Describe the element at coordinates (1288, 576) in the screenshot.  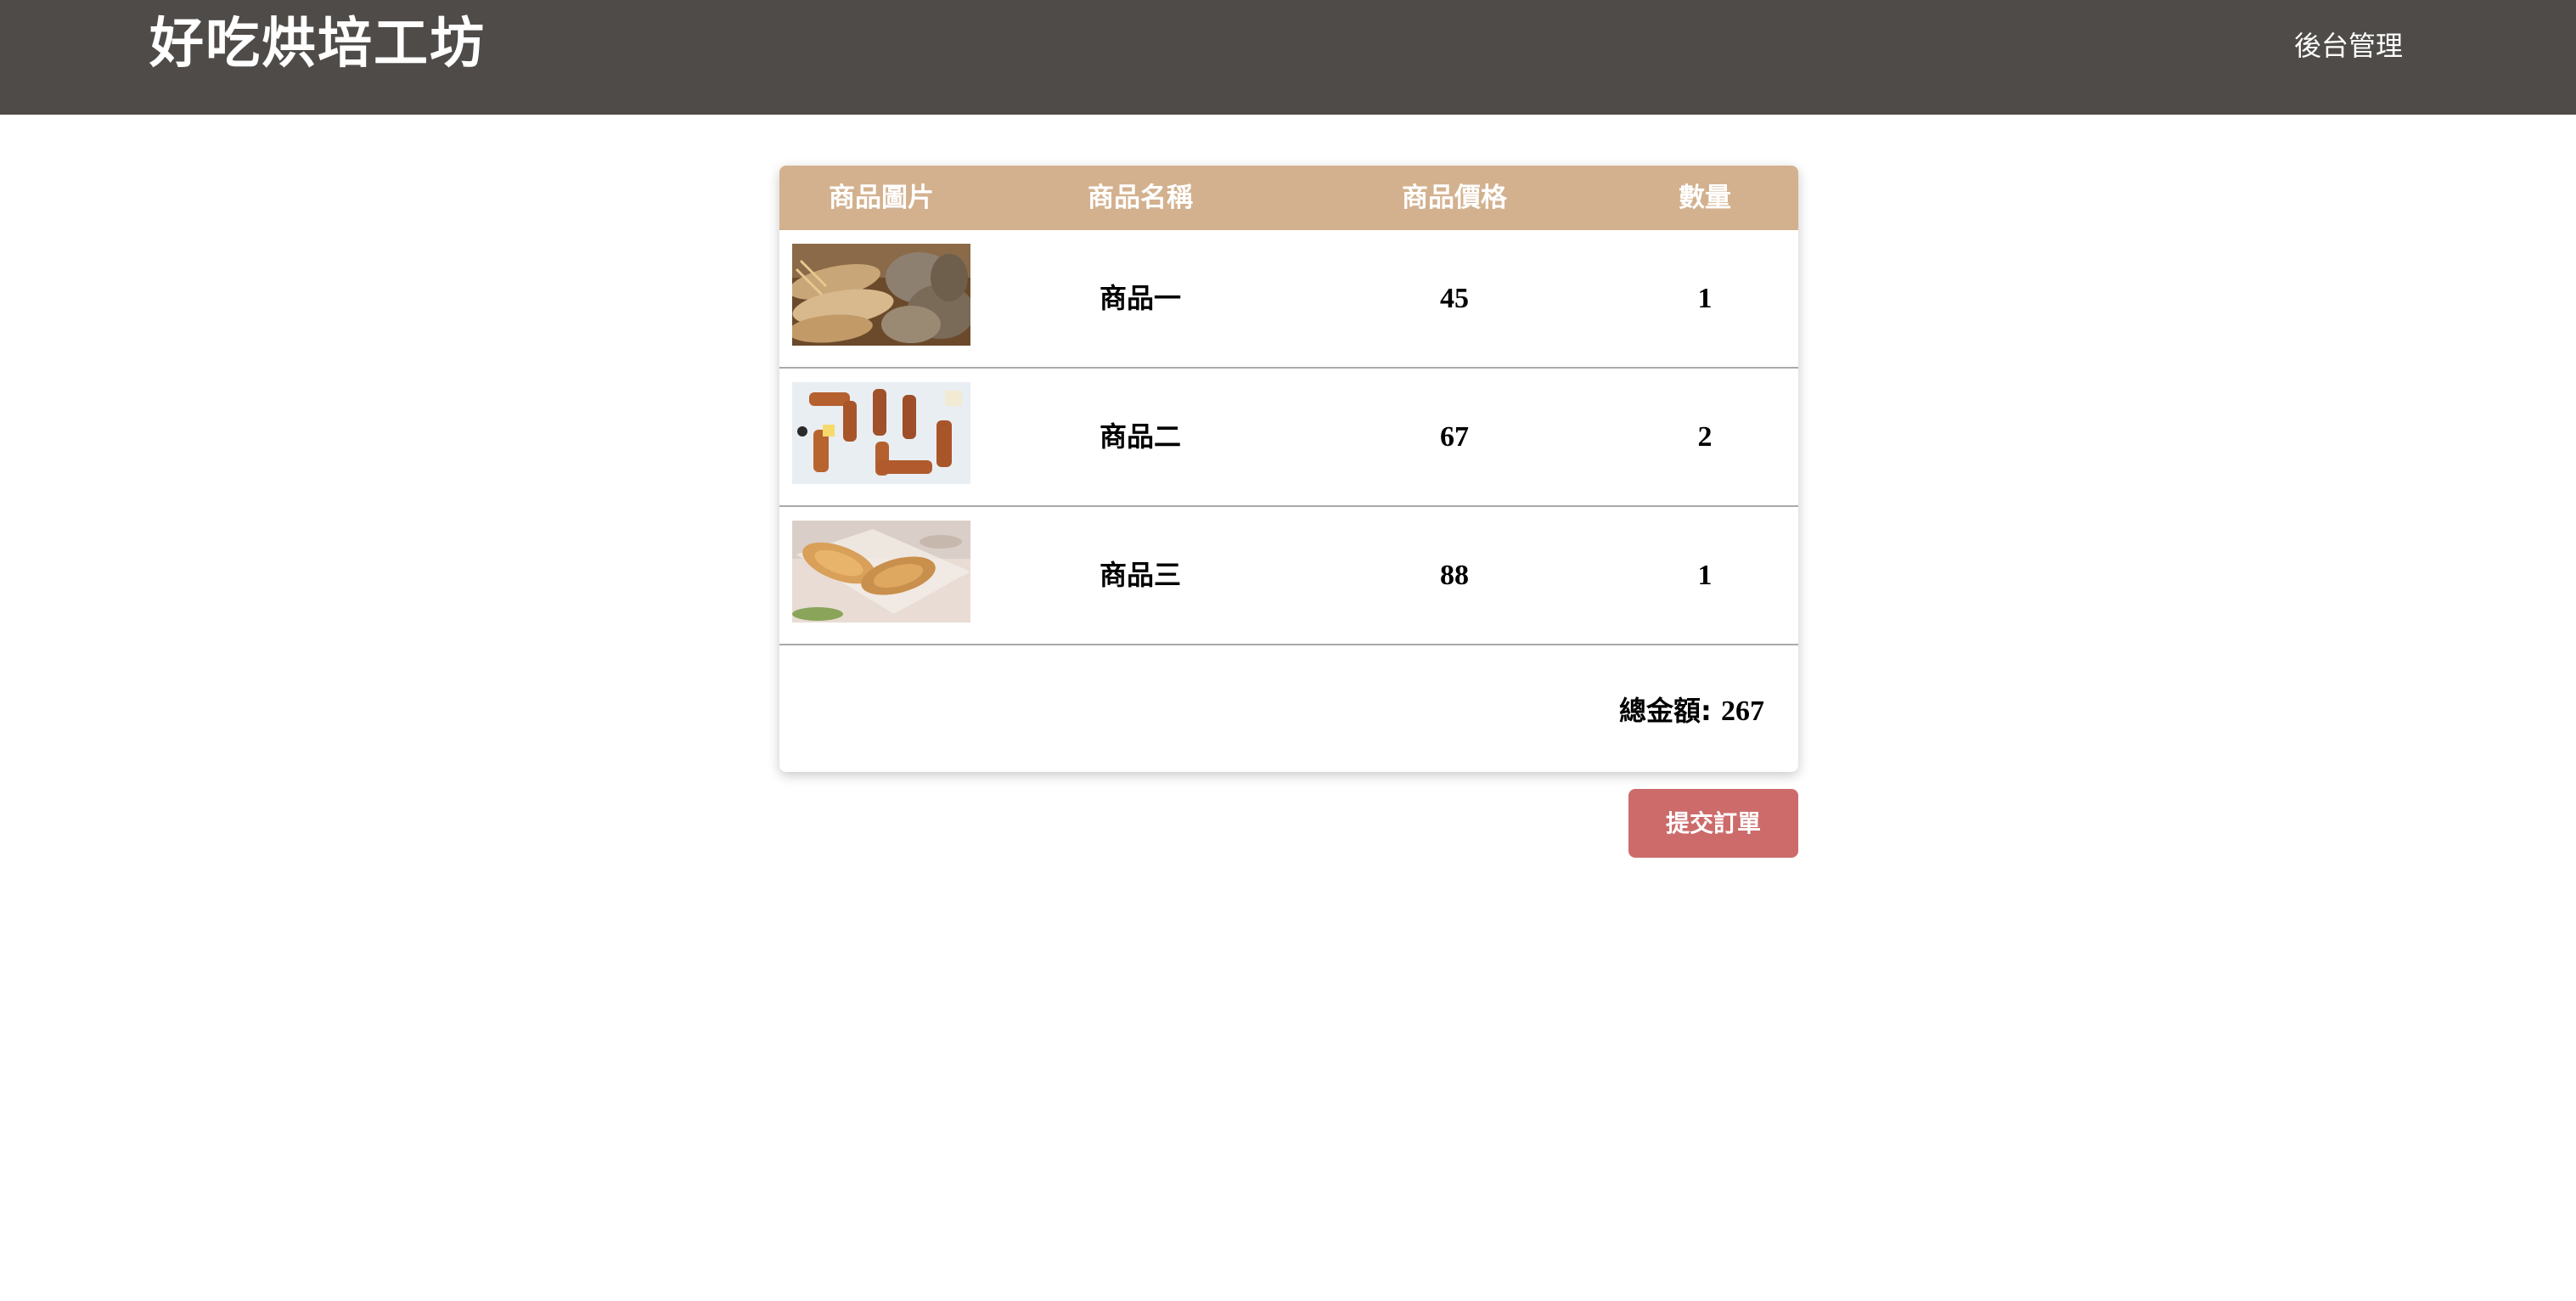
I see `table-row: 商品三 88 1` at that location.